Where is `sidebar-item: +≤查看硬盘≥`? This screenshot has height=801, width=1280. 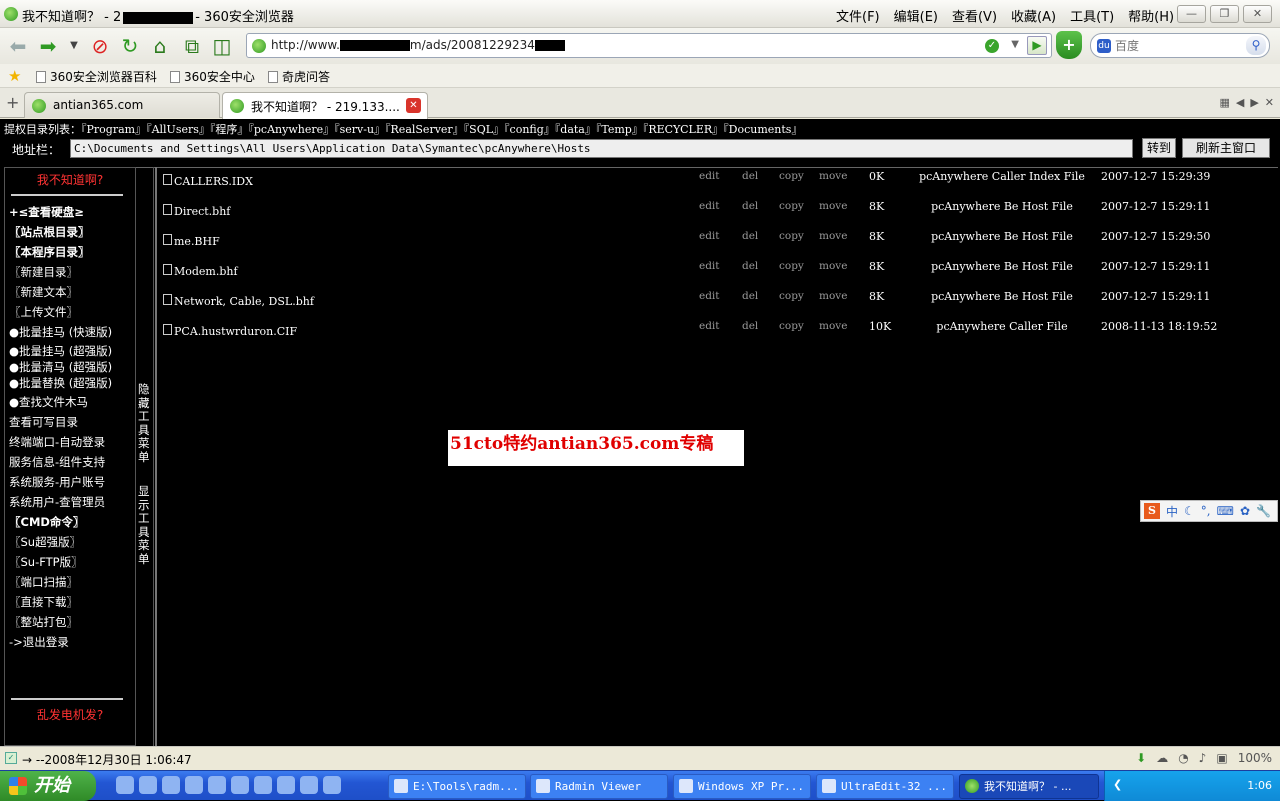
sidebar-item: +≤查看硬盘≥ is located at coordinates (72, 212).